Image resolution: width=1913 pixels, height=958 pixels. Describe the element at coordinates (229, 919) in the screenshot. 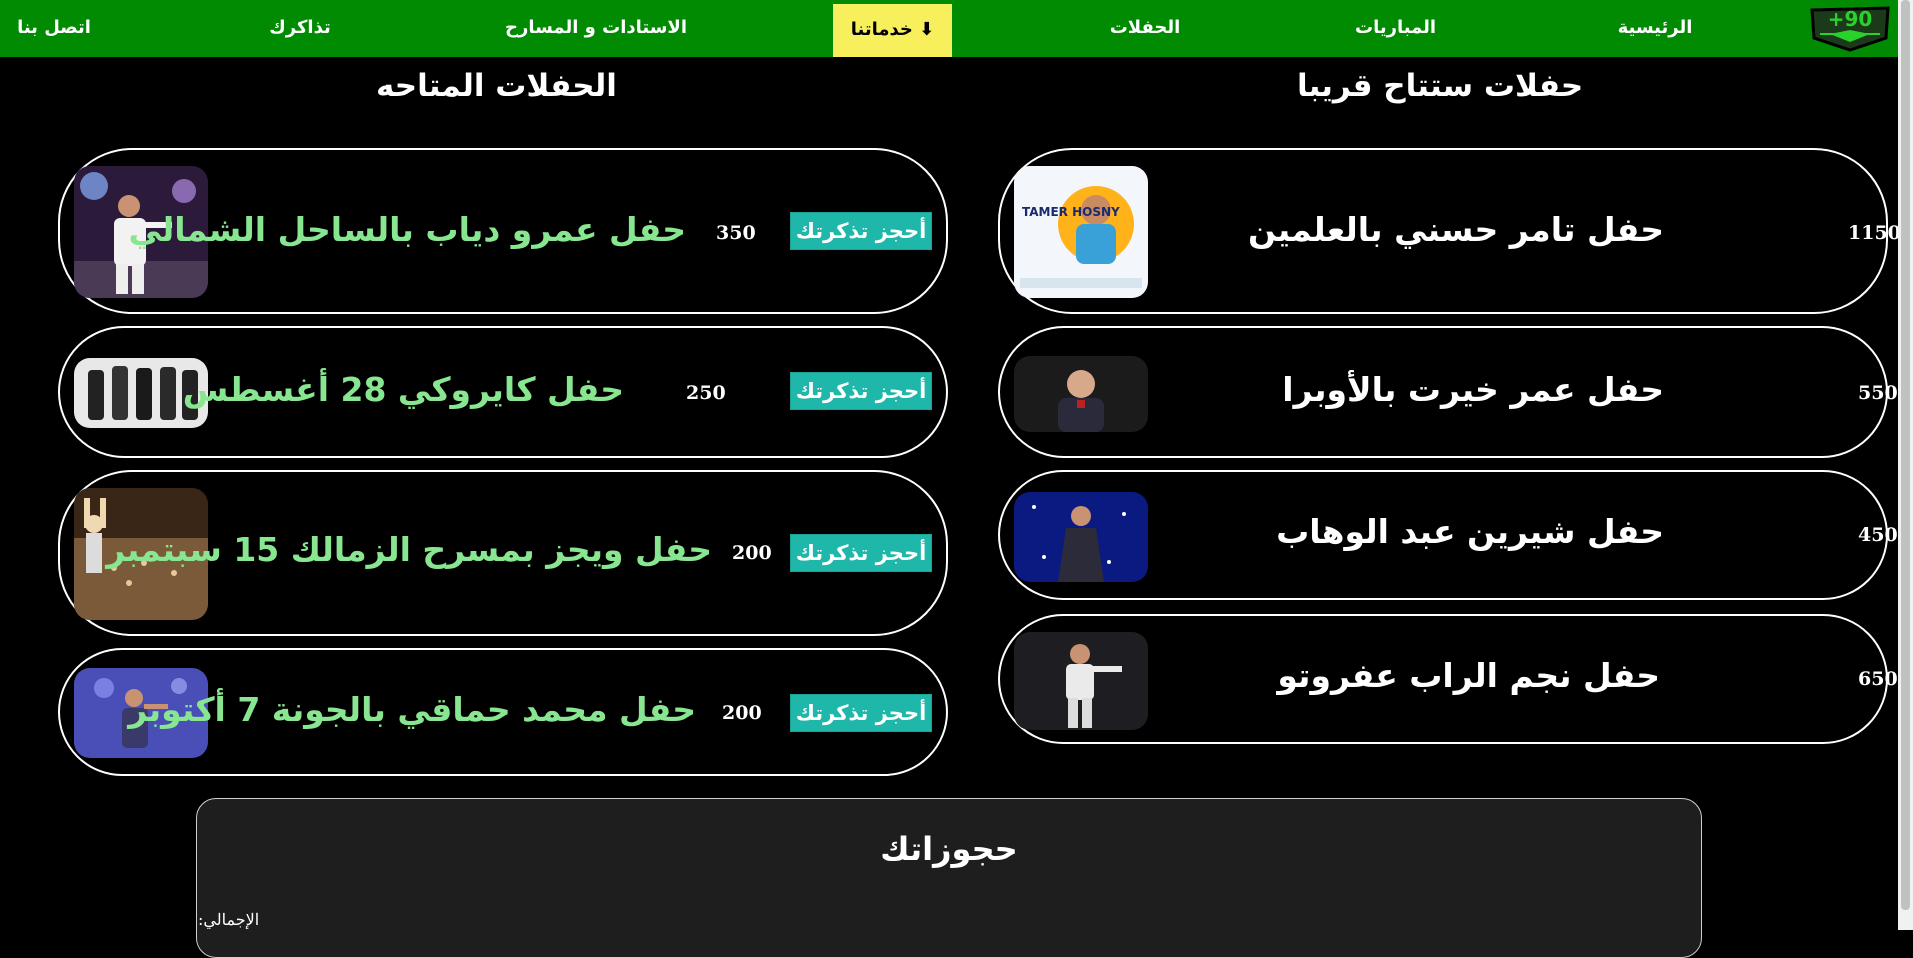

I see `total-label: الإجمالي:` at that location.